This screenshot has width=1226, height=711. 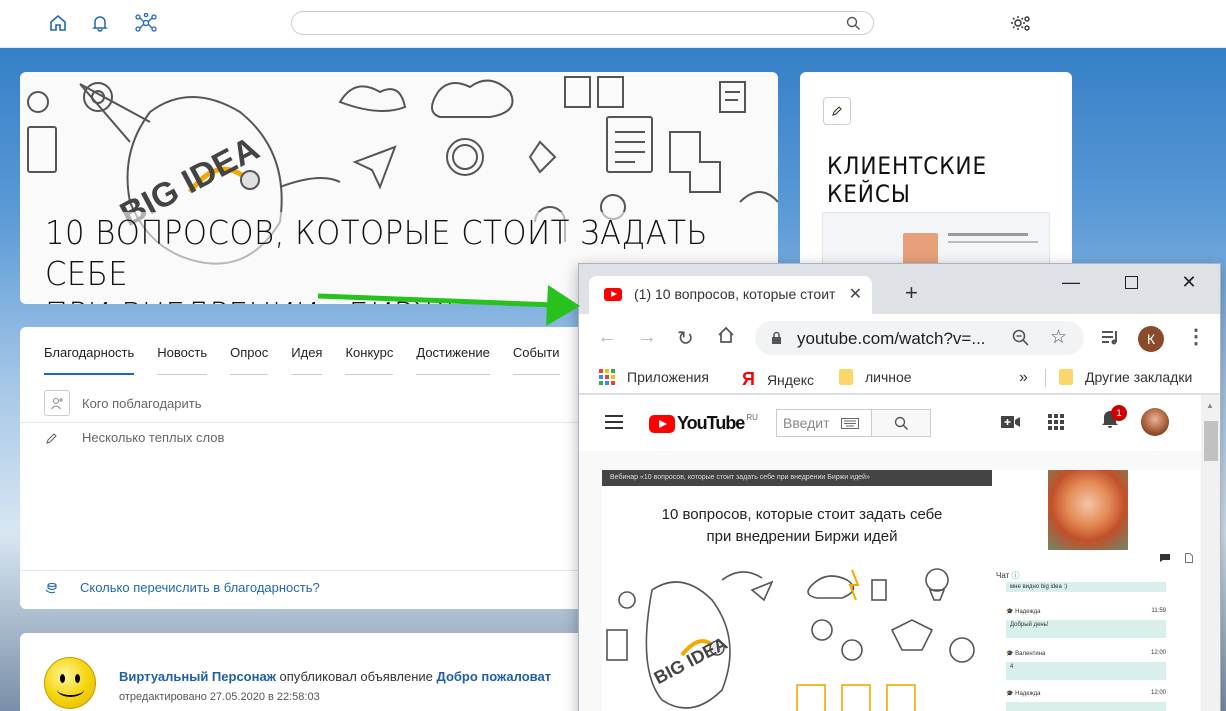 I want to click on chat-message-time: 11:59, so click(x=1158, y=611).